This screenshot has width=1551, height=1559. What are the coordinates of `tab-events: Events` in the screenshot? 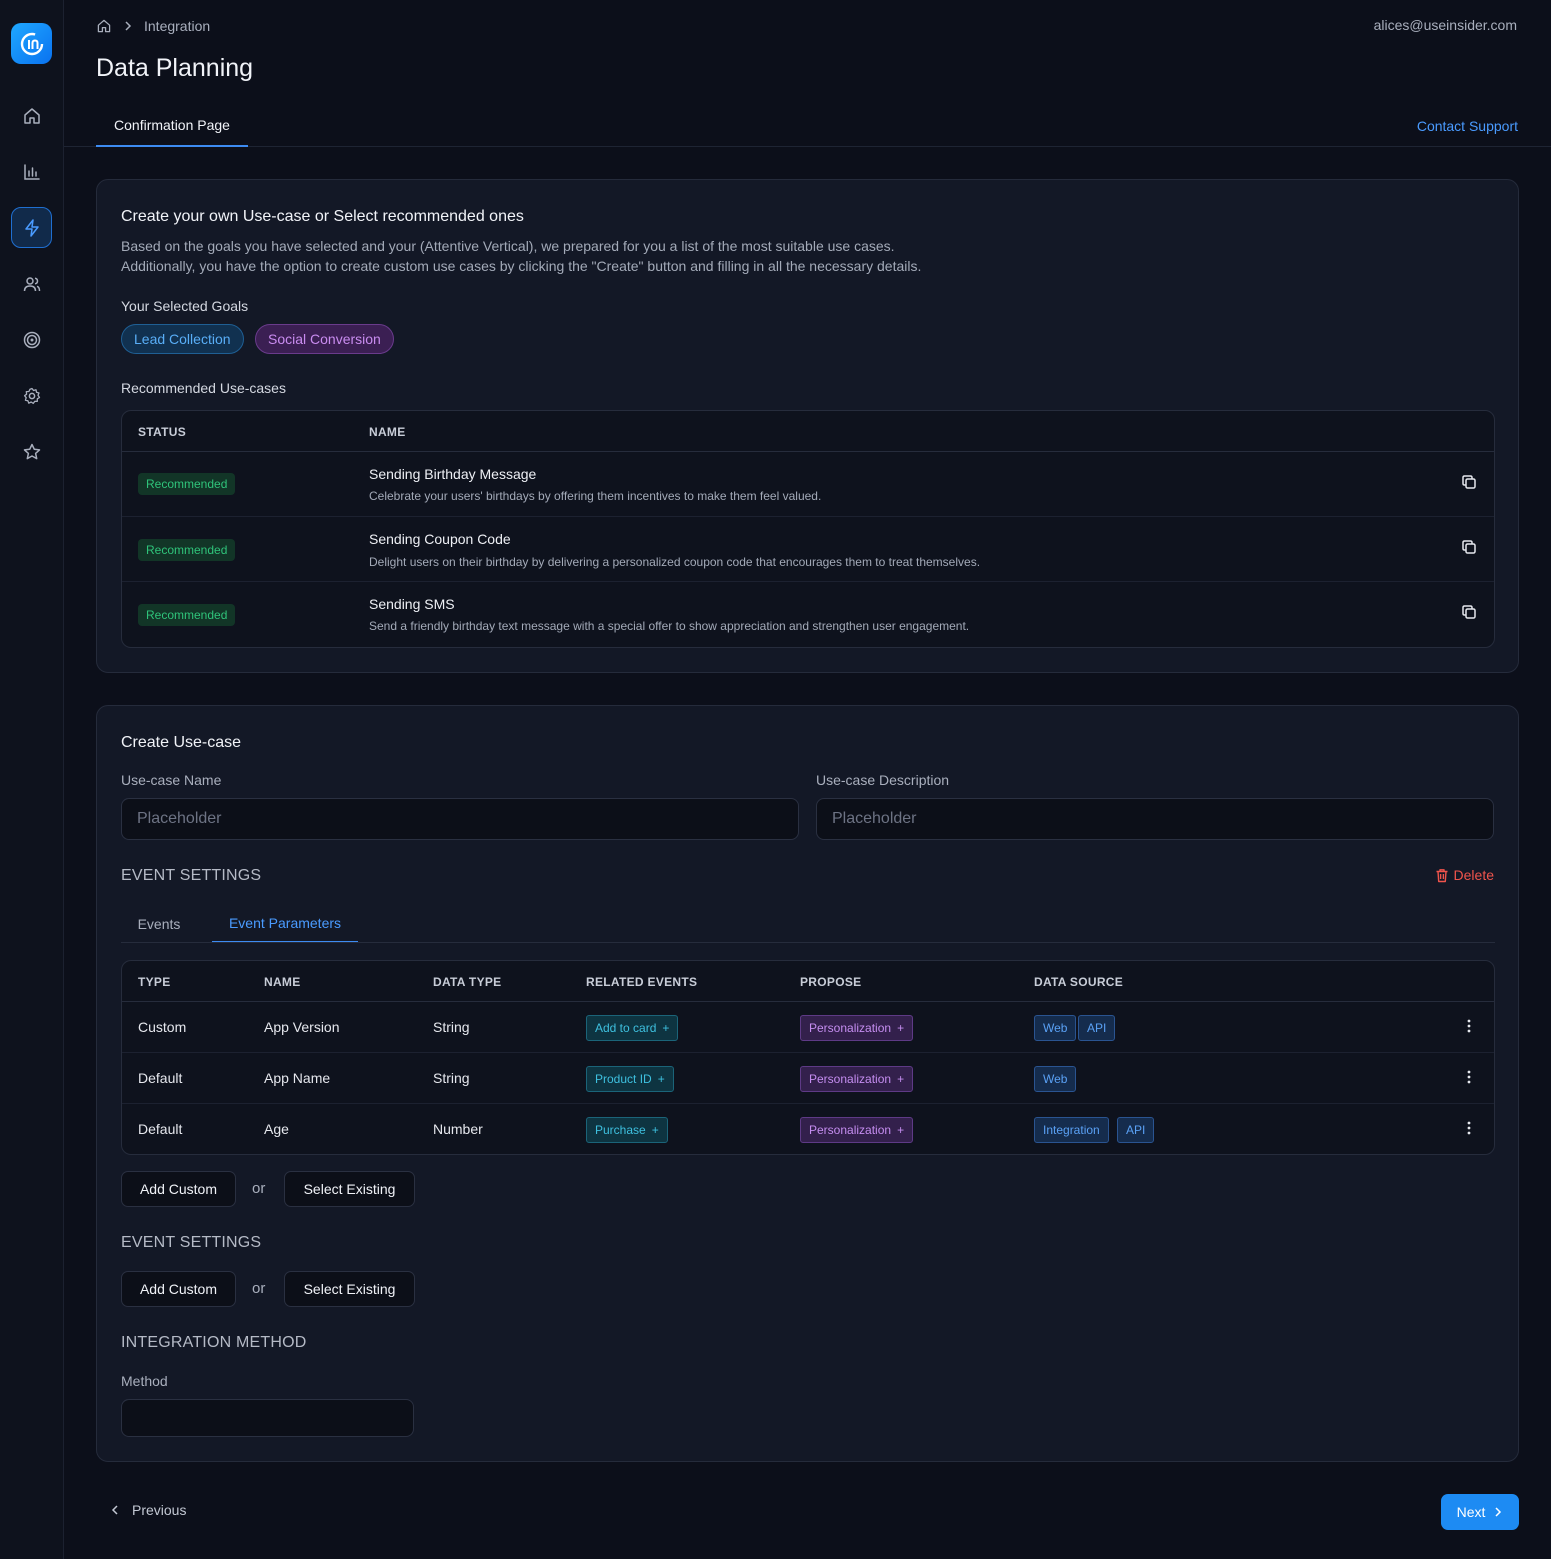 It's located at (159, 923).